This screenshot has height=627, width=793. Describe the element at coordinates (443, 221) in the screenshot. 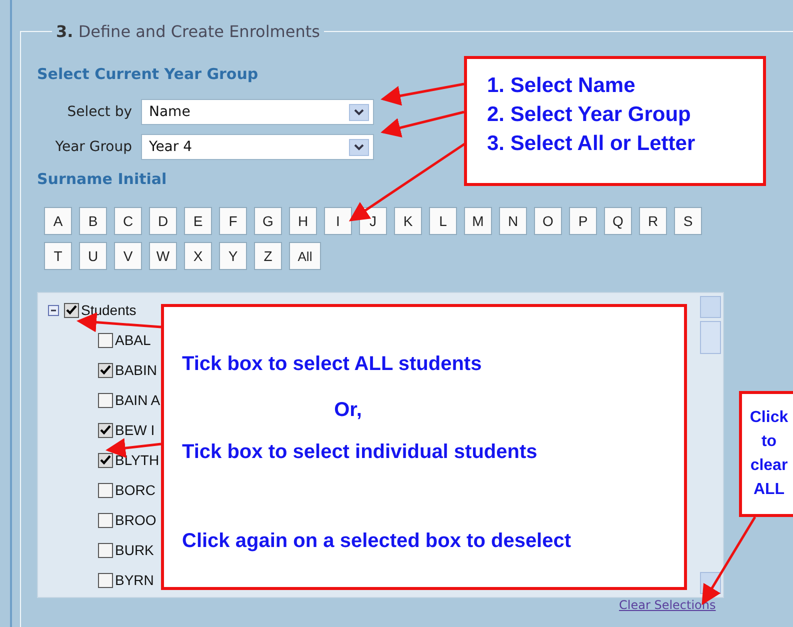

I see `letter-button: L` at that location.